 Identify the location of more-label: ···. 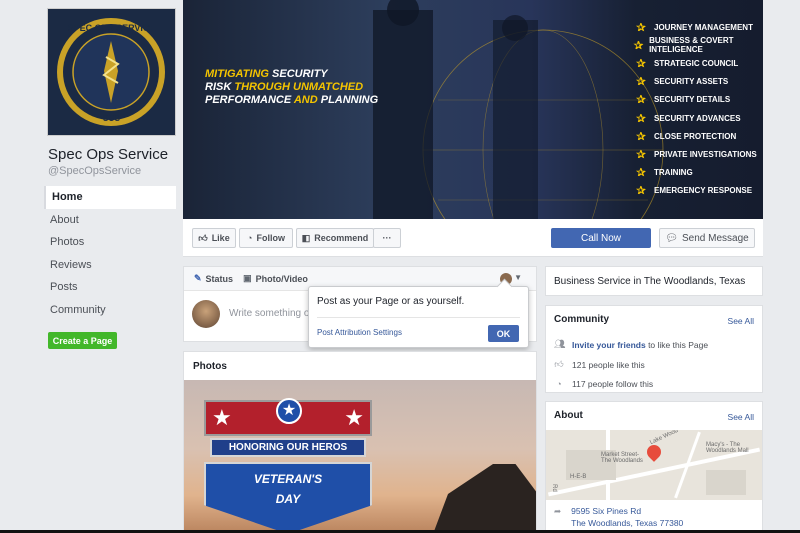
(387, 238).